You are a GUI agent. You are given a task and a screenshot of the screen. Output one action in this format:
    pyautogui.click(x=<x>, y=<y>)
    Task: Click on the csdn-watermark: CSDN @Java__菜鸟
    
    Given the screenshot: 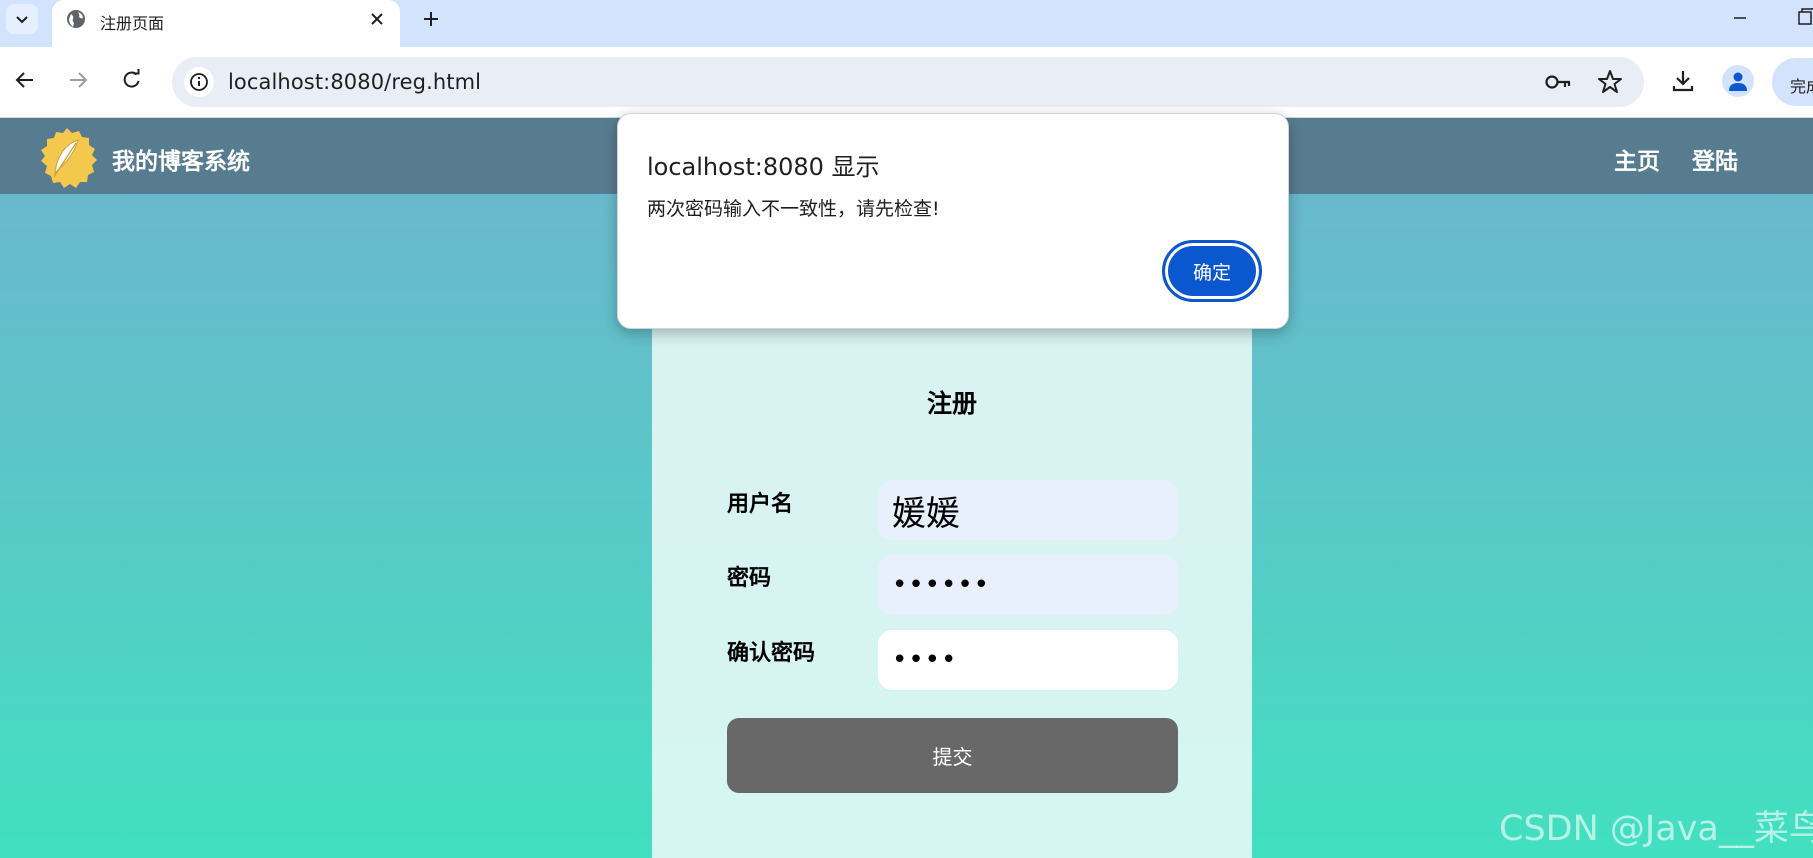 What is the action you would take?
    pyautogui.click(x=1656, y=829)
    